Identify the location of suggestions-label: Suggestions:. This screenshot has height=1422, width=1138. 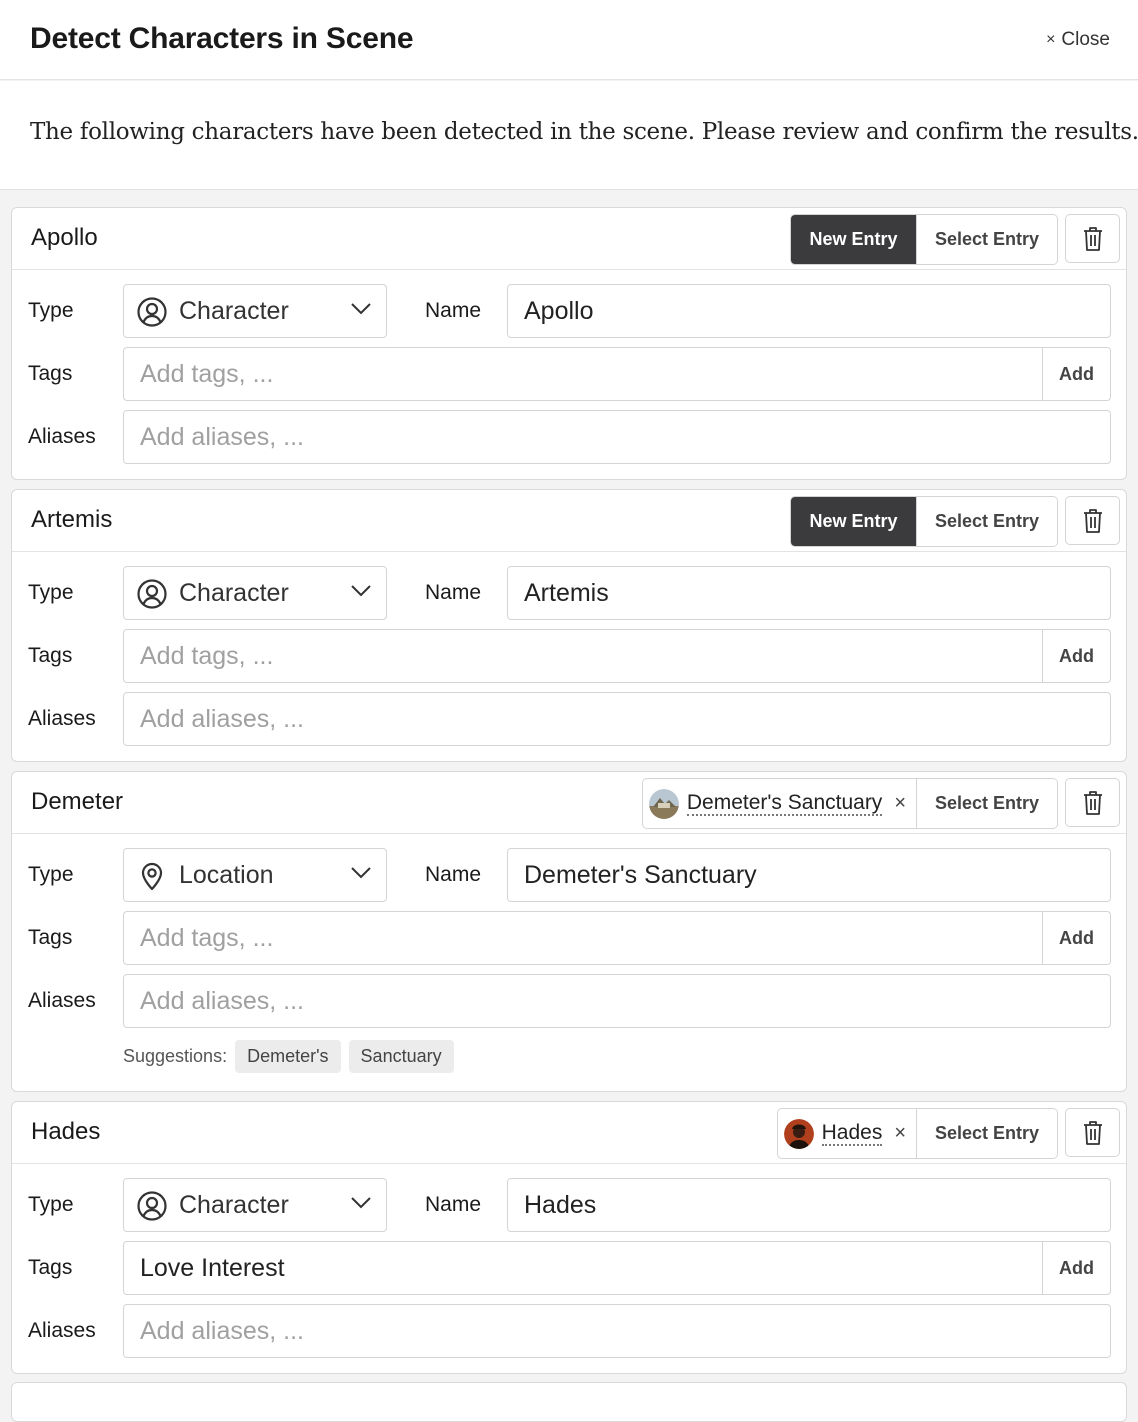
(175, 1056).